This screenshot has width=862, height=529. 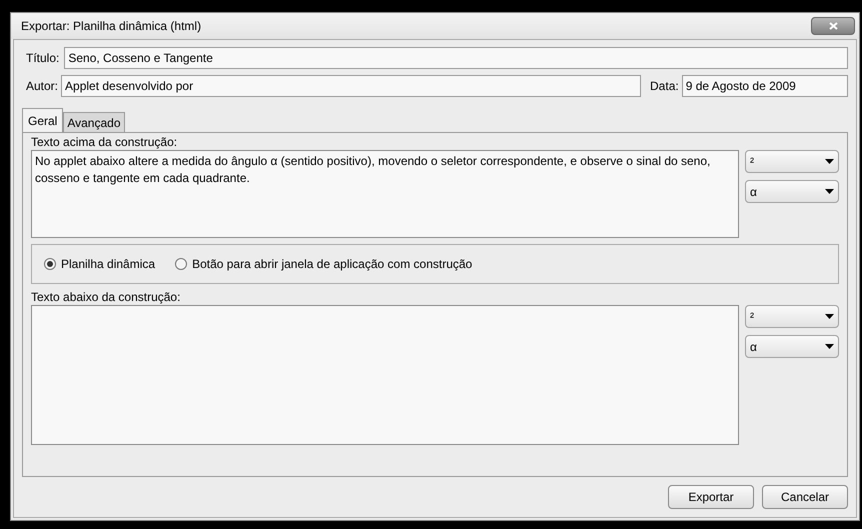 What do you see at coordinates (43, 120) in the screenshot?
I see `tab: Geral` at bounding box center [43, 120].